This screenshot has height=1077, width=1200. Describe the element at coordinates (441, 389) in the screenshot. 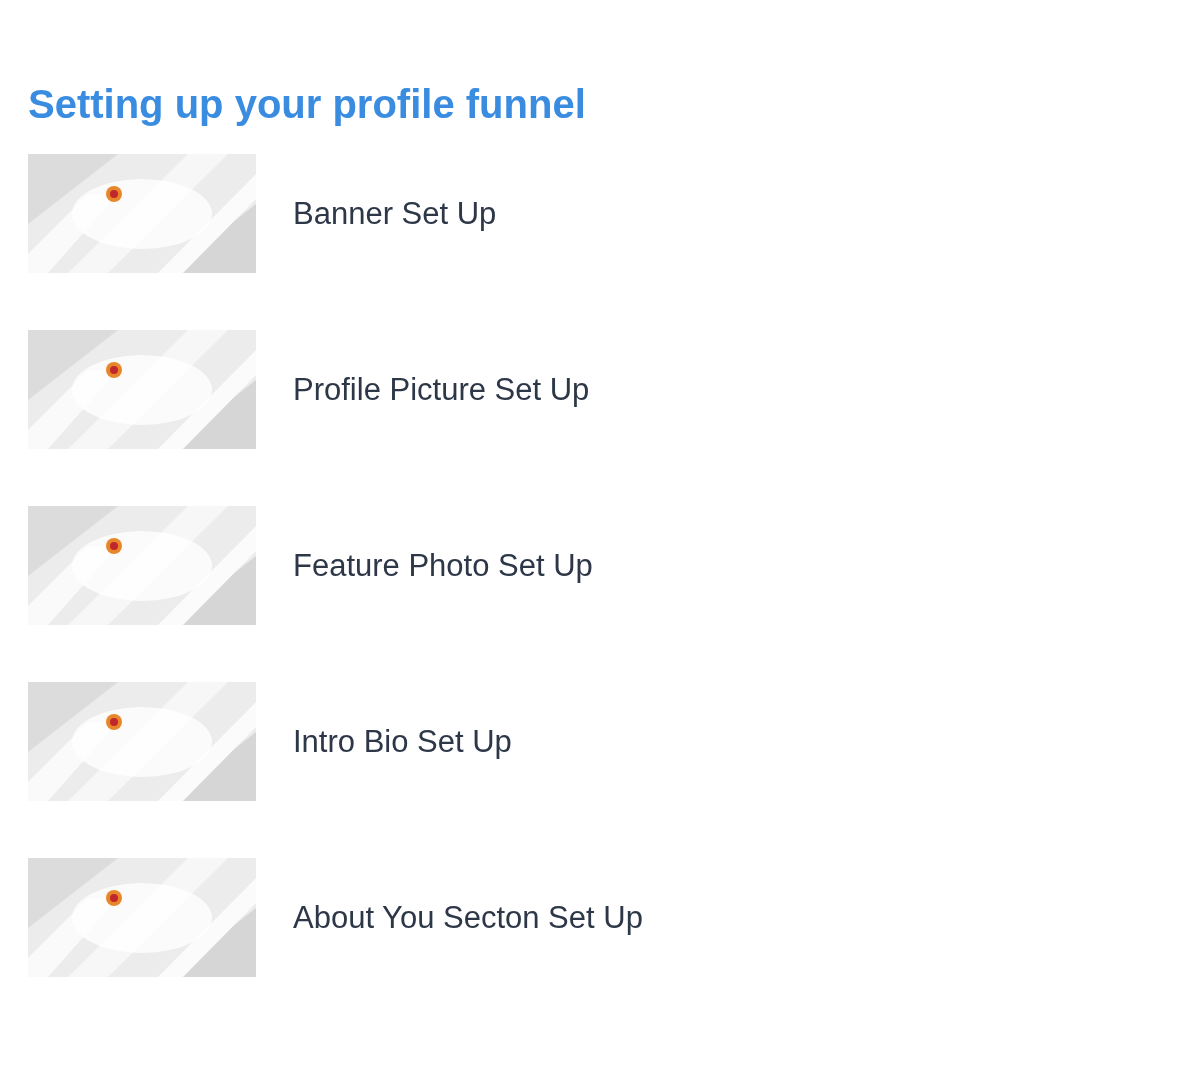

I see `lesson-title: Profile Picture Set Up` at that location.